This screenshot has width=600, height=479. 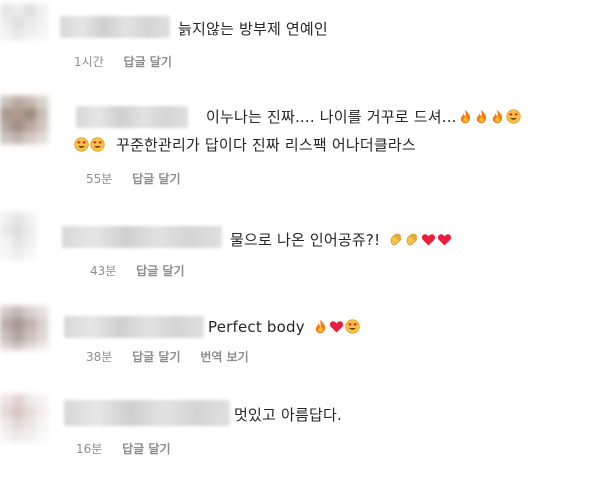 What do you see at coordinates (253, 29) in the screenshot?
I see `comment-text: 늙지않는 방부제 연예인` at bounding box center [253, 29].